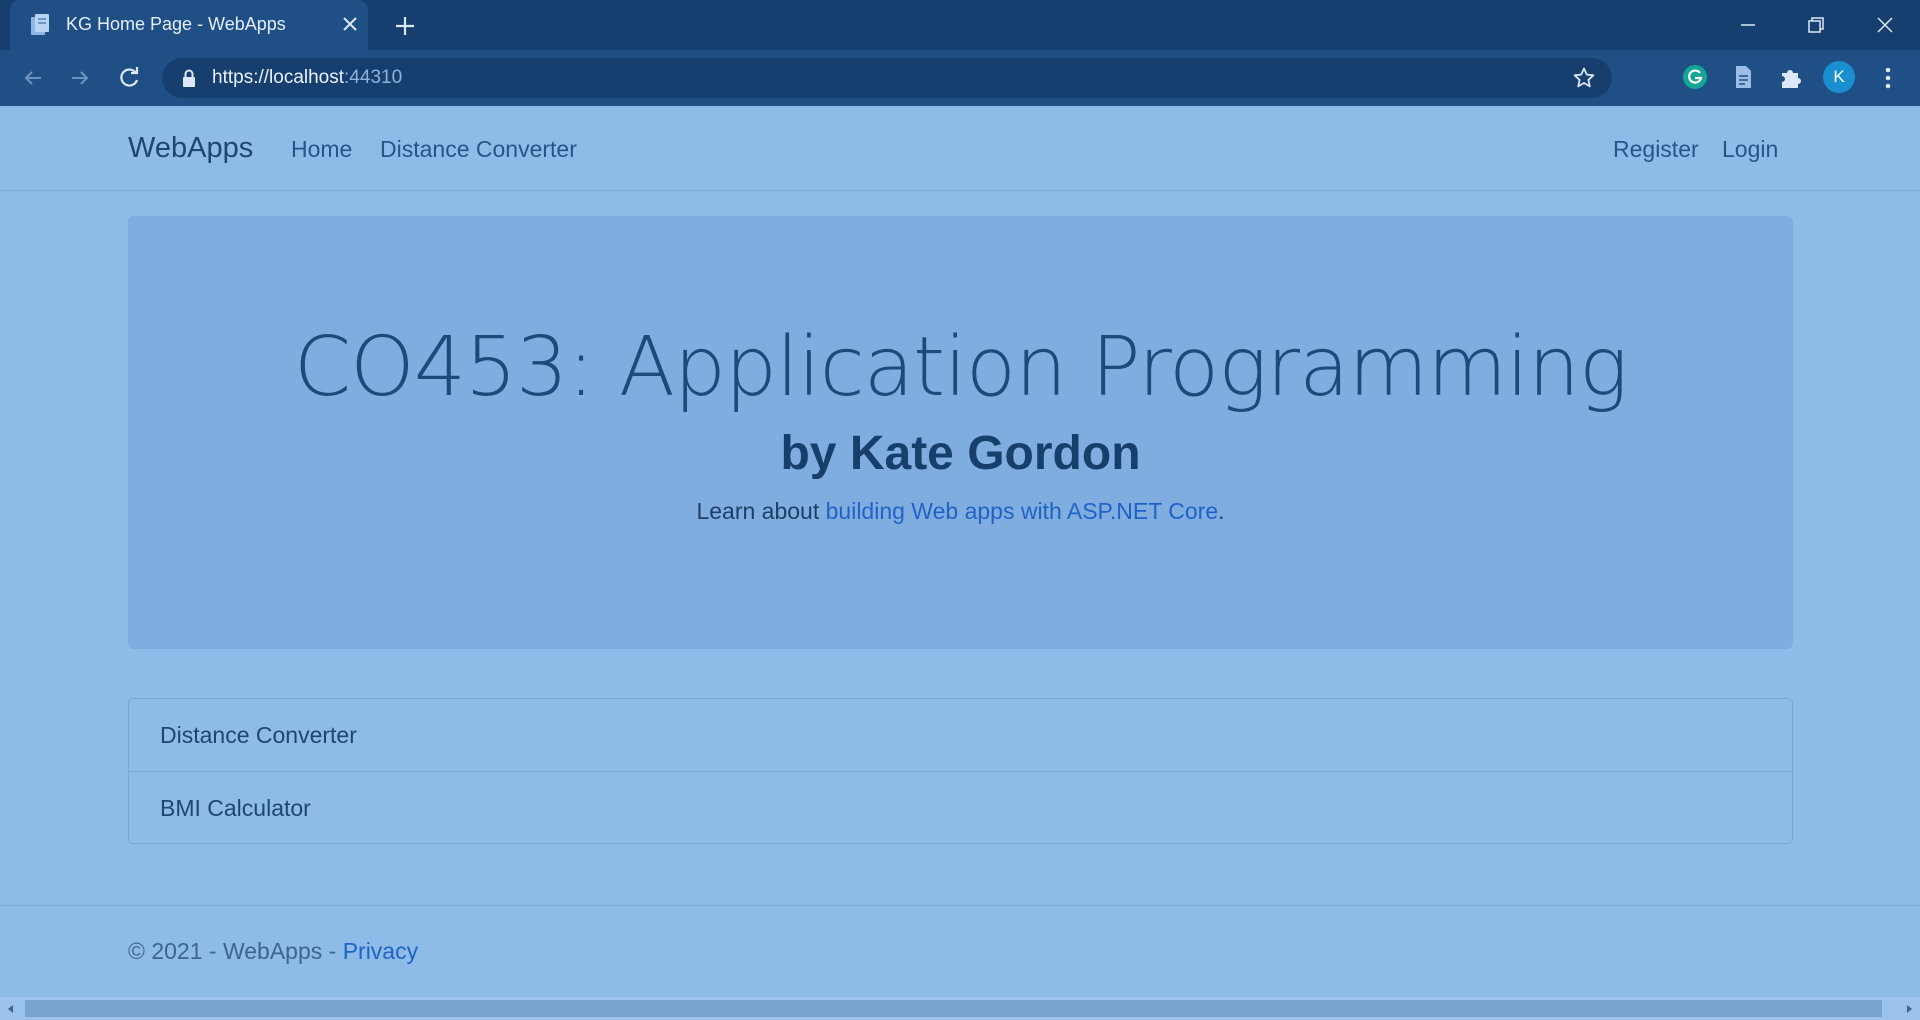 The height and width of the screenshot is (1020, 1920). Describe the element at coordinates (1743, 77) in the screenshot. I see `document-extension-icon` at that location.